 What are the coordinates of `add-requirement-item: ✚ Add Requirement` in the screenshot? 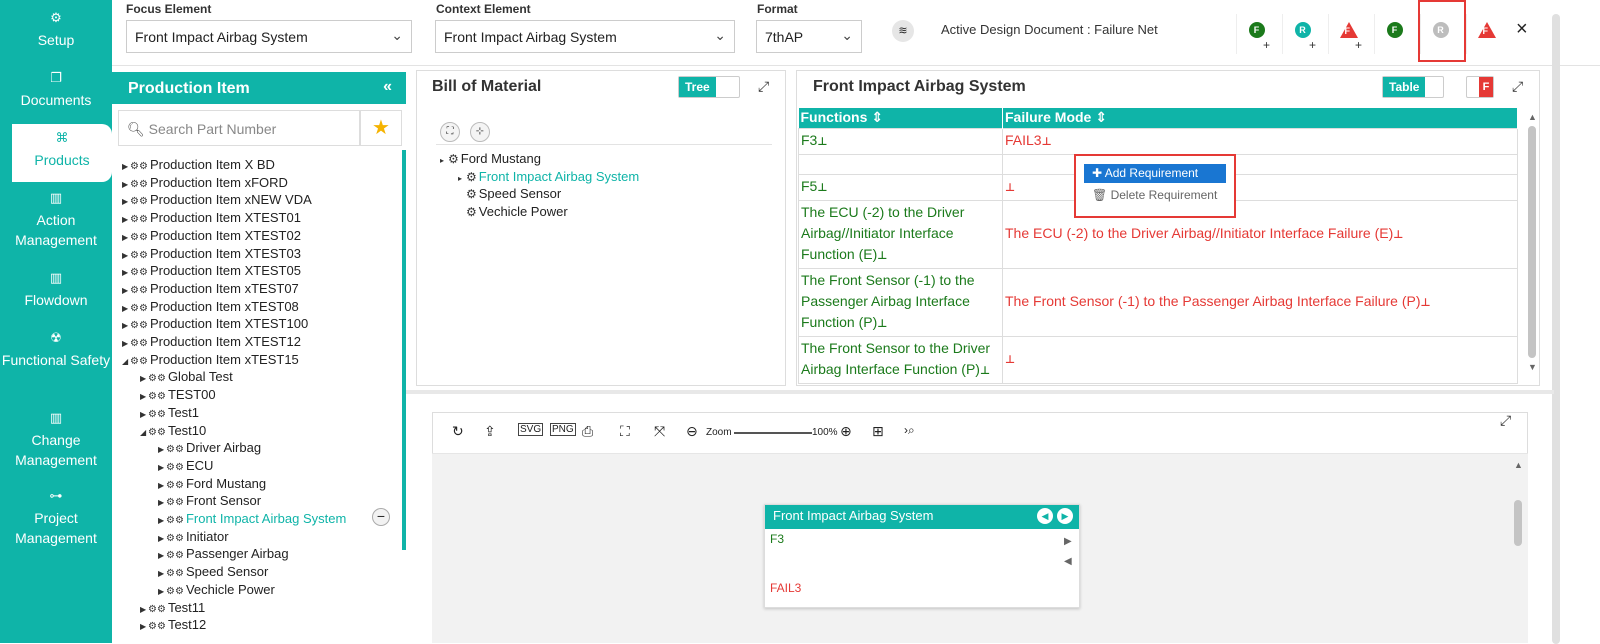 It's located at (1155, 173).